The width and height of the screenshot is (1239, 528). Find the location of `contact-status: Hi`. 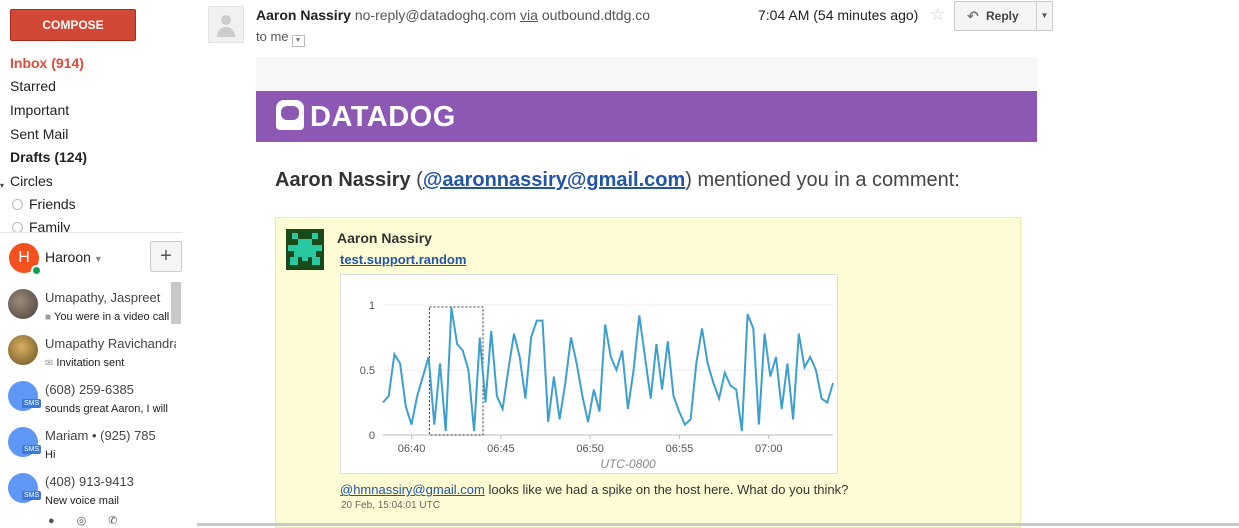

contact-status: Hi is located at coordinates (50, 455).